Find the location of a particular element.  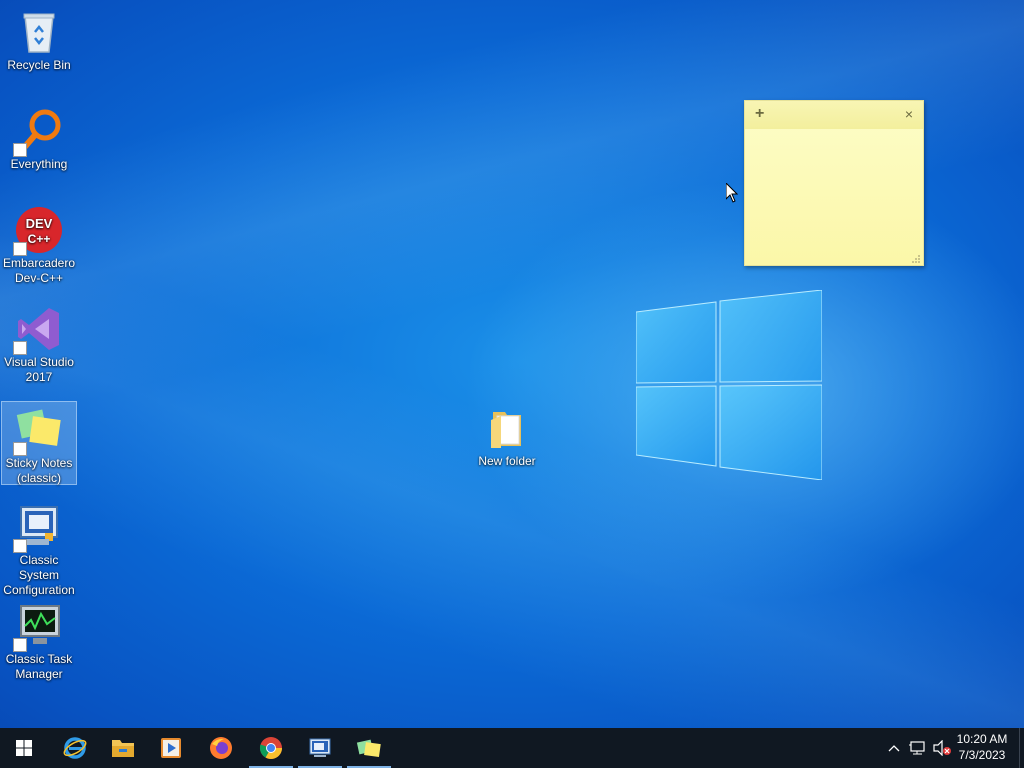

desktop-icon-task-manager: Classic Task Manager is located at coordinates (39, 640).